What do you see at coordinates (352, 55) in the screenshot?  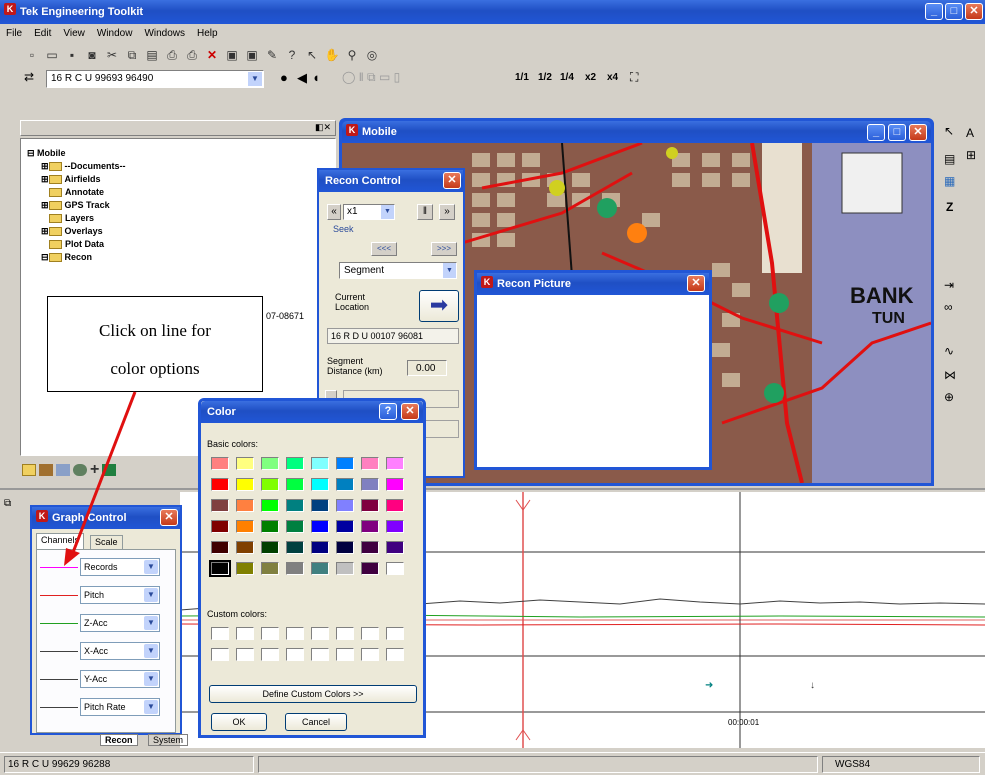 I see `zoom-icon: ⚲` at bounding box center [352, 55].